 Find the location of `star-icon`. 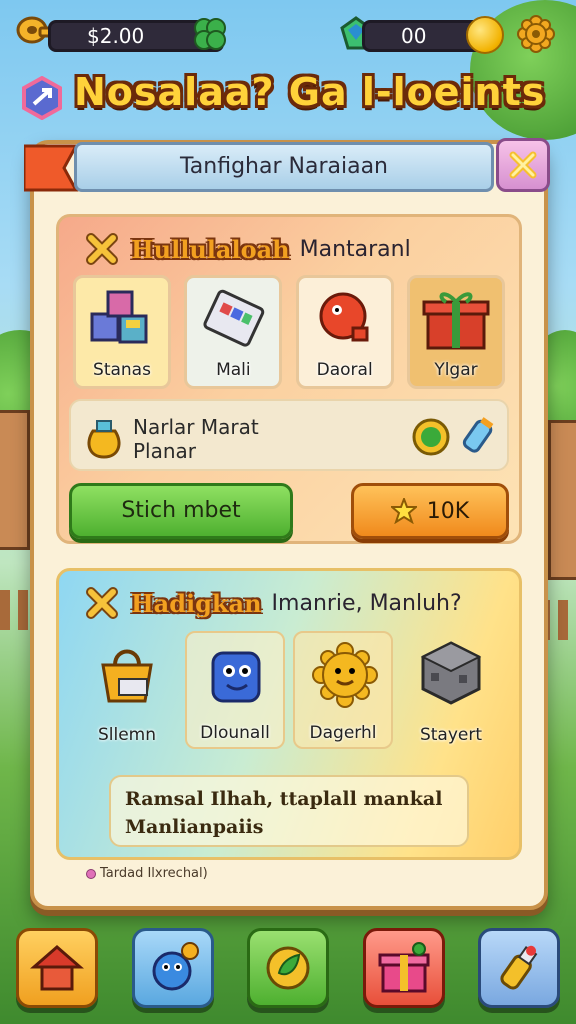

star-icon is located at coordinates (403, 511).